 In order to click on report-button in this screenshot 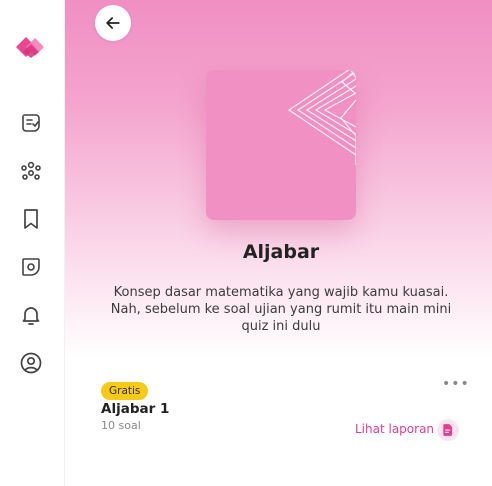, I will do `click(448, 430)`.